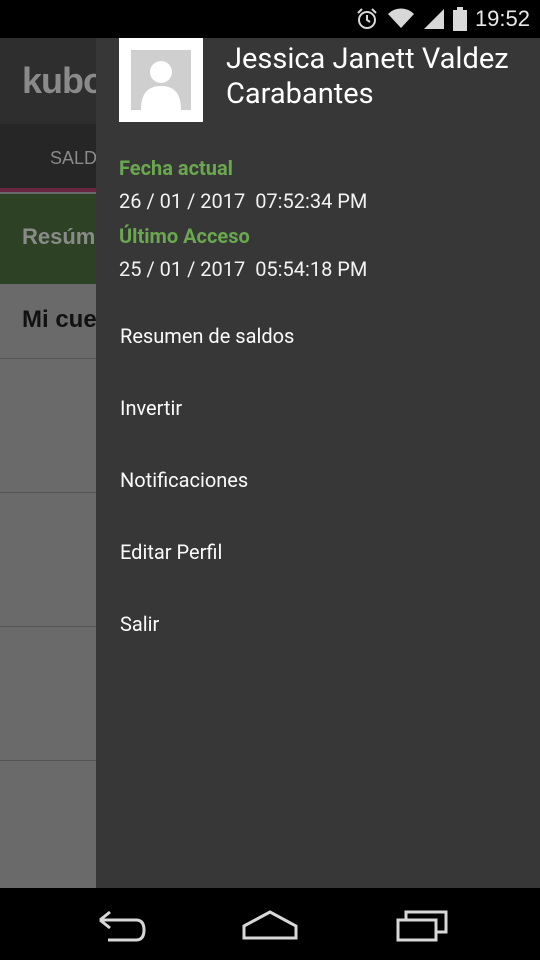 Image resolution: width=540 pixels, height=960 pixels. What do you see at coordinates (367, 19) in the screenshot?
I see `alarm-icon` at bounding box center [367, 19].